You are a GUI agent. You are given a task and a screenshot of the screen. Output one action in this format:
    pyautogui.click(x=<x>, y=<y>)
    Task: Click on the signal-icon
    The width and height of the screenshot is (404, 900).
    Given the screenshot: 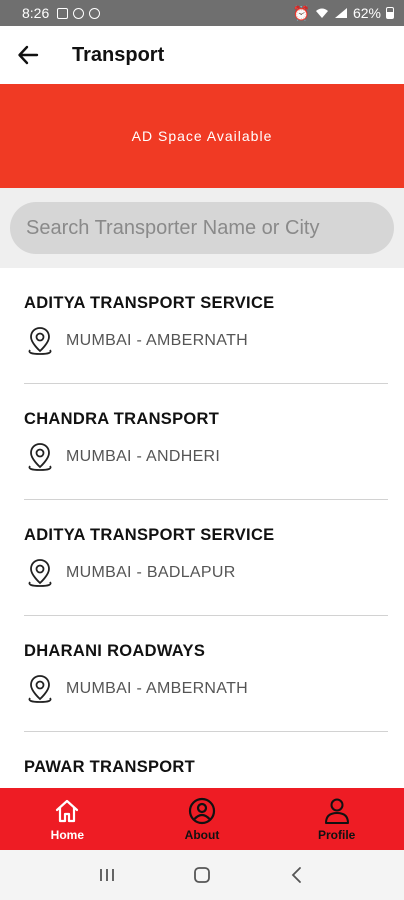 What is the action you would take?
    pyautogui.click(x=340, y=13)
    